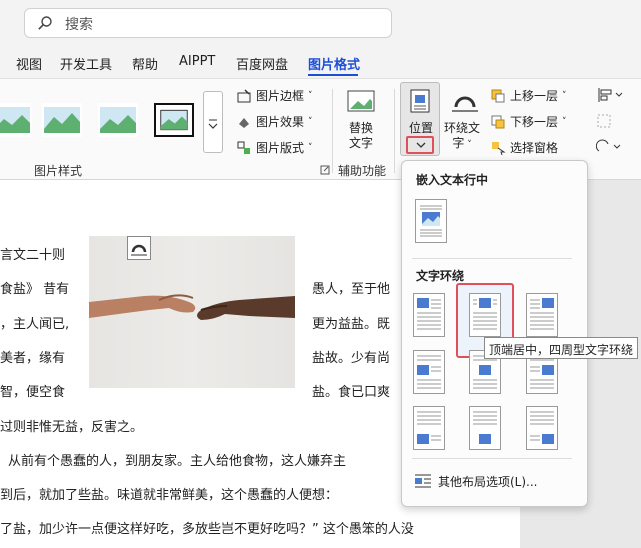 This screenshot has height=548, width=641. What do you see at coordinates (33, 392) in the screenshot?
I see `doc-line: 智，便空食` at bounding box center [33, 392].